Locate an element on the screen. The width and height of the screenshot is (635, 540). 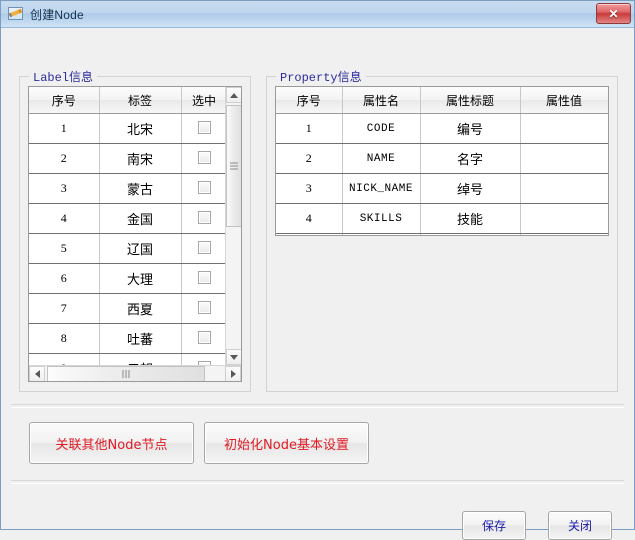
property-cell-title: 技能 is located at coordinates (470, 218).